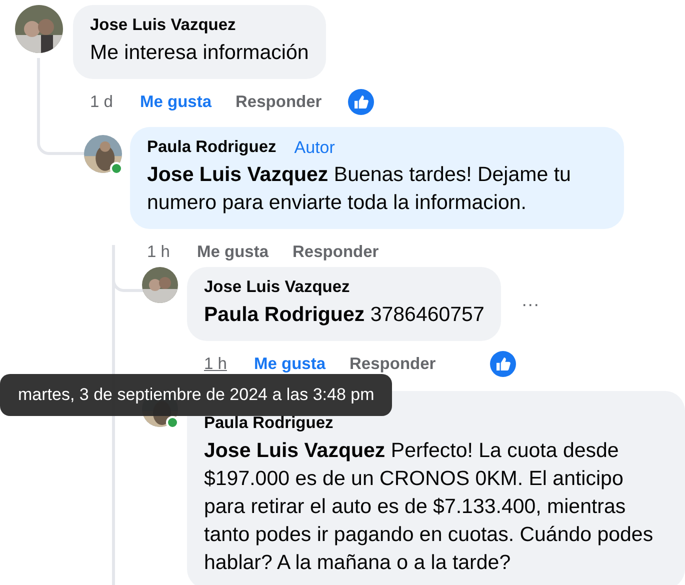 The image size is (685, 585). Describe the element at coordinates (344, 315) in the screenshot. I see `comment-text: Paula Rodriguez 3786460757` at that location.